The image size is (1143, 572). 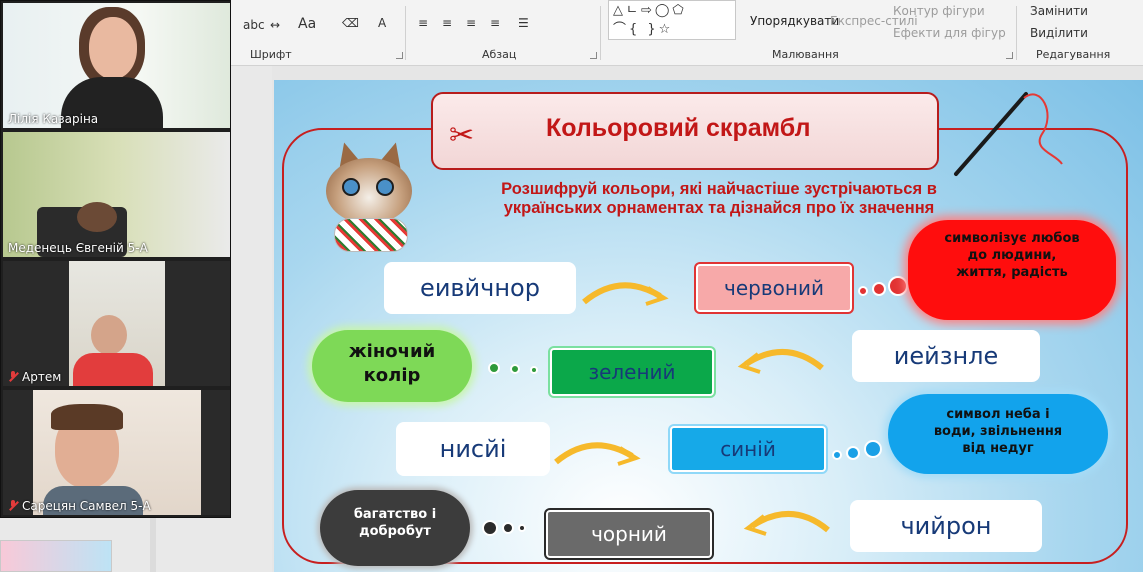 I want to click on shape-outline-button: Контур фігури, so click(x=939, y=11).